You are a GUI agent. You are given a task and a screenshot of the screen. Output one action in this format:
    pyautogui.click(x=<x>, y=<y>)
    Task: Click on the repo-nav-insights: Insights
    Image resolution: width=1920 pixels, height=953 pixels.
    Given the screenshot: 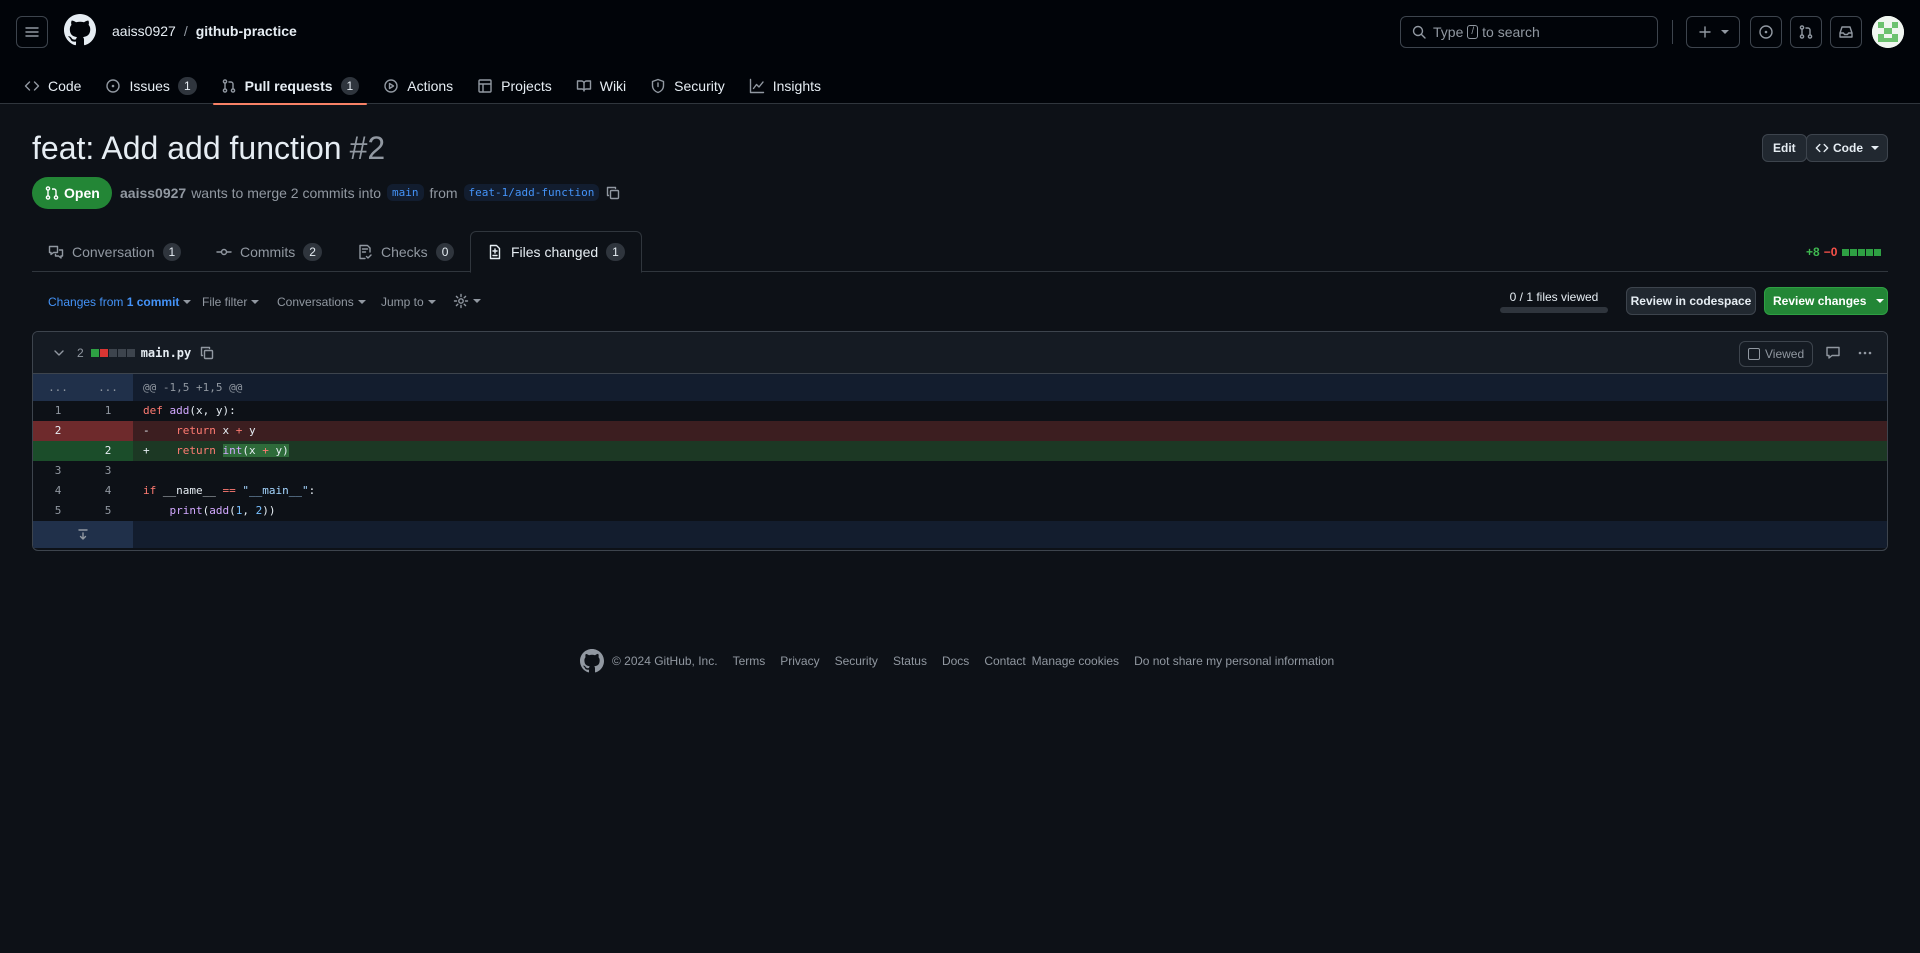 What is the action you would take?
    pyautogui.click(x=785, y=86)
    